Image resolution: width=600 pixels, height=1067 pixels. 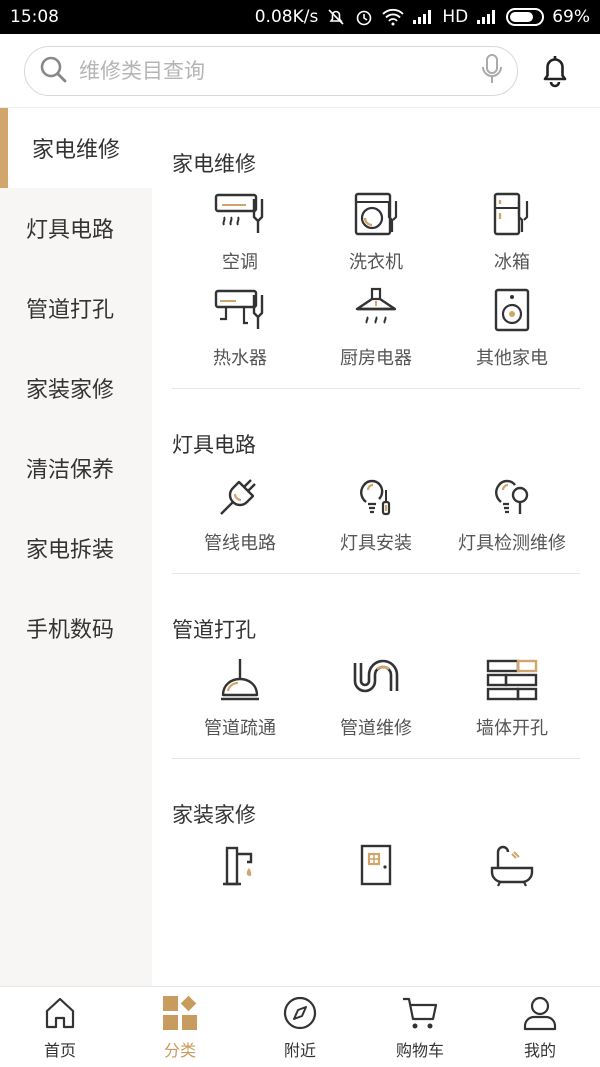 I want to click on tab-cart: 购物车, so click(x=420, y=1027).